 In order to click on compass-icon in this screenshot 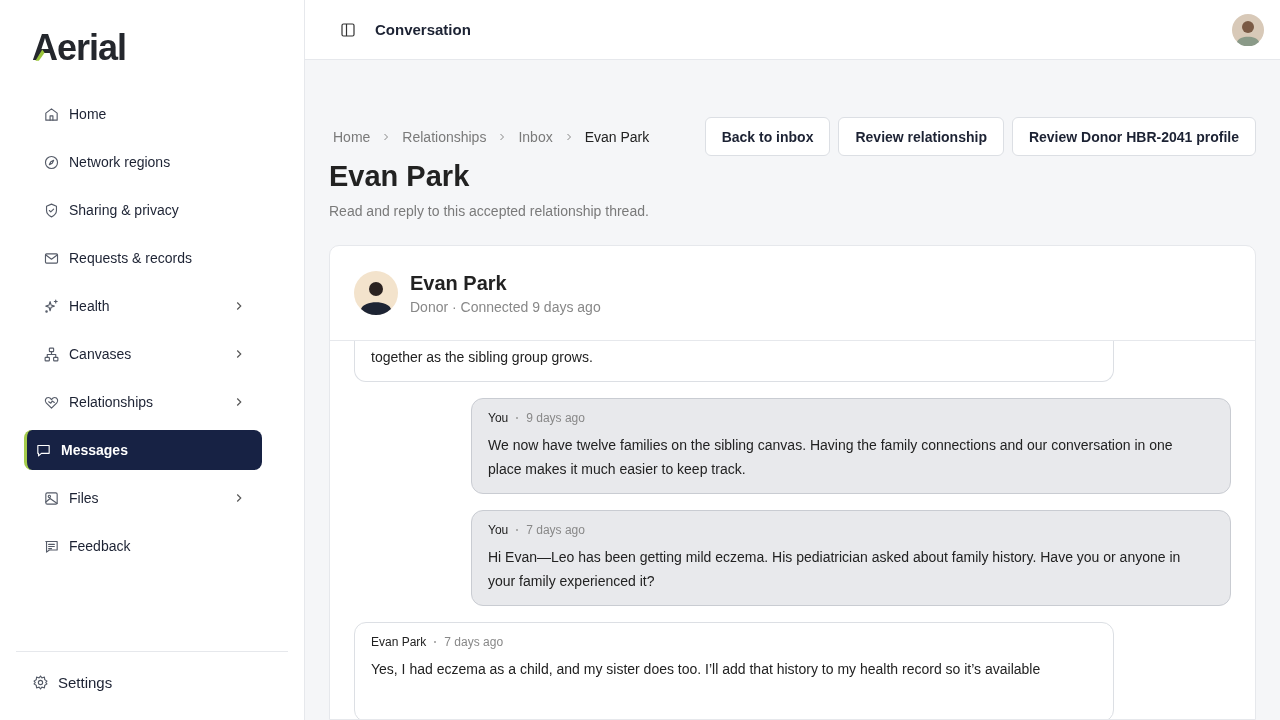, I will do `click(51, 162)`.